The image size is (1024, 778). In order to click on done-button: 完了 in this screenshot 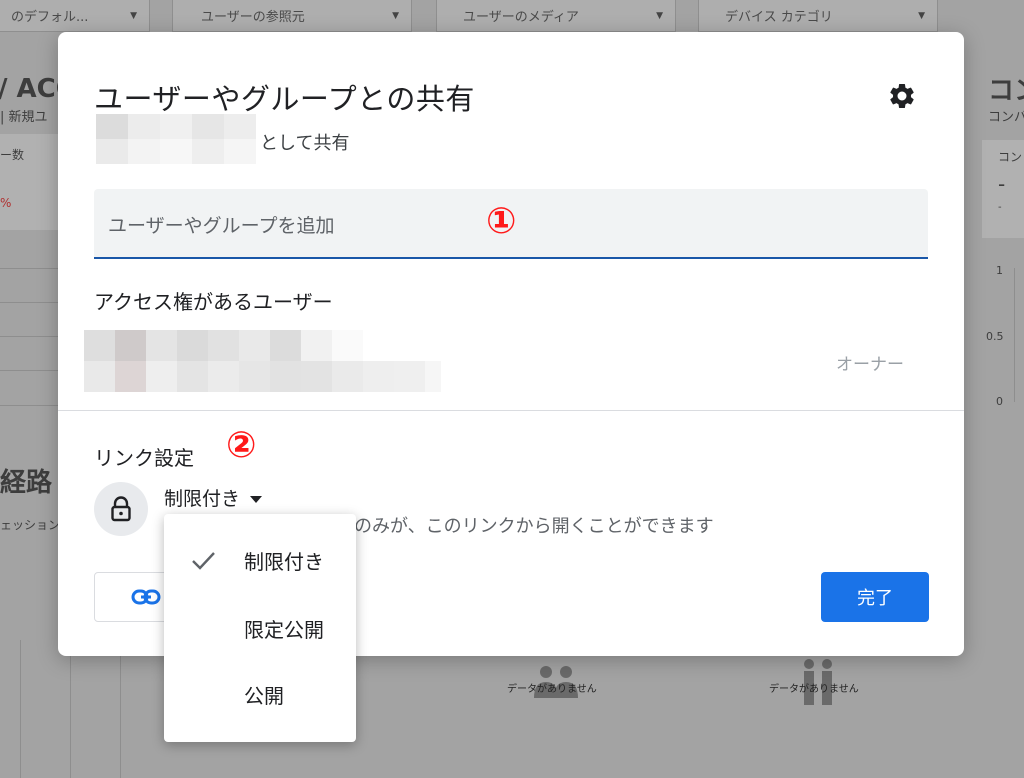, I will do `click(875, 597)`.